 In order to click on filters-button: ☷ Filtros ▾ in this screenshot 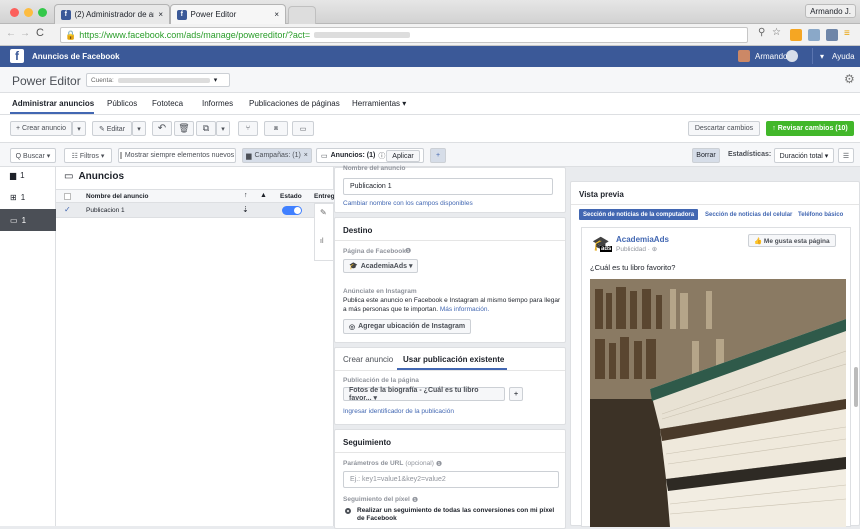, I will do `click(88, 155)`.